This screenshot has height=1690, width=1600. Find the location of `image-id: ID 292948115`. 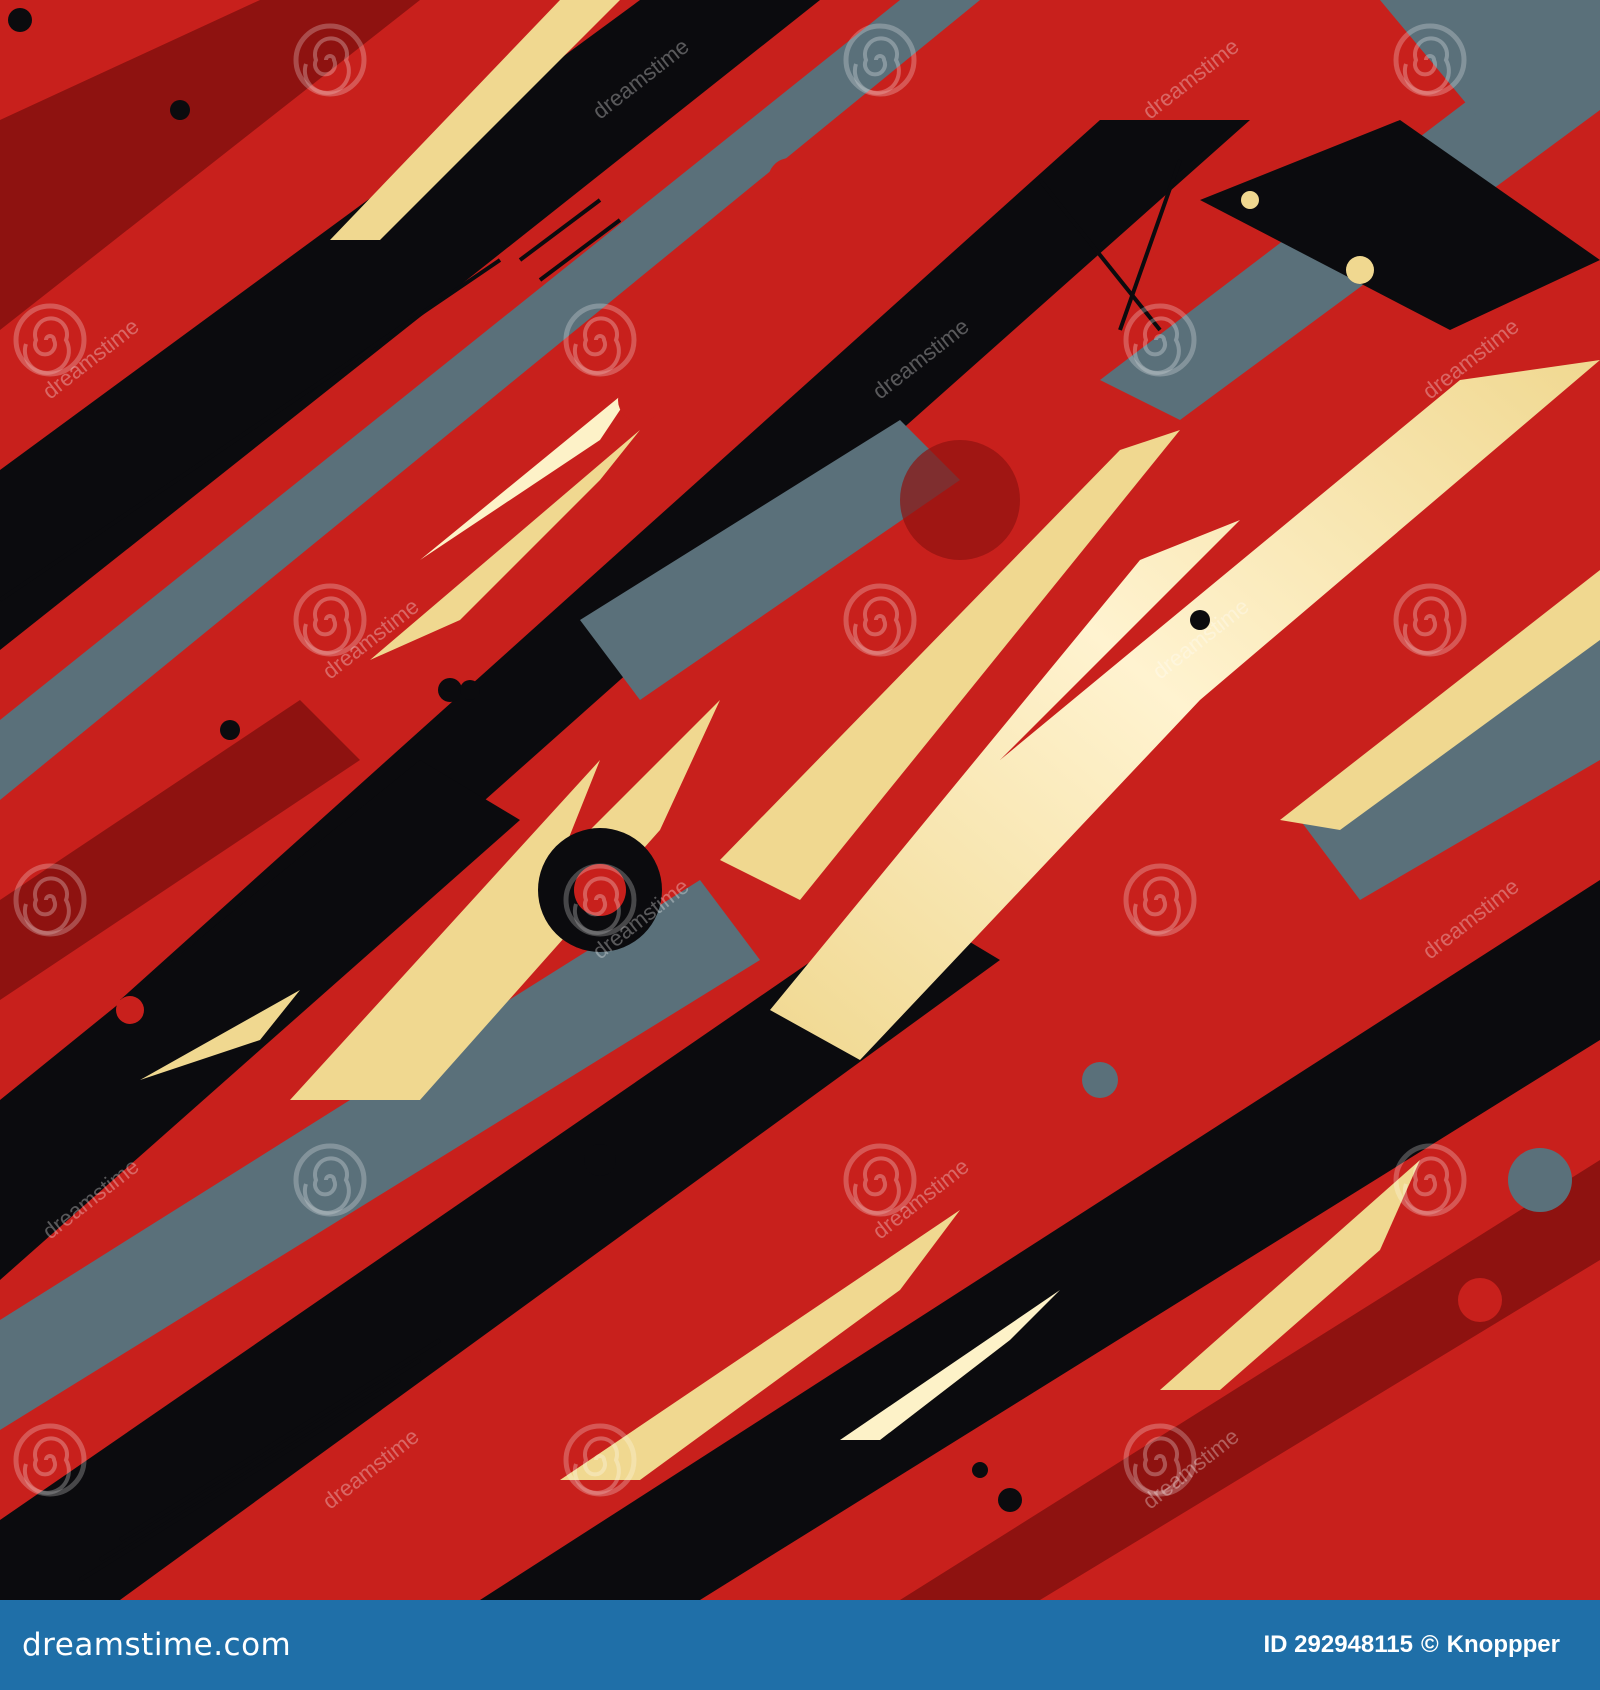

image-id: ID 292948115 is located at coordinates (1338, 1644).